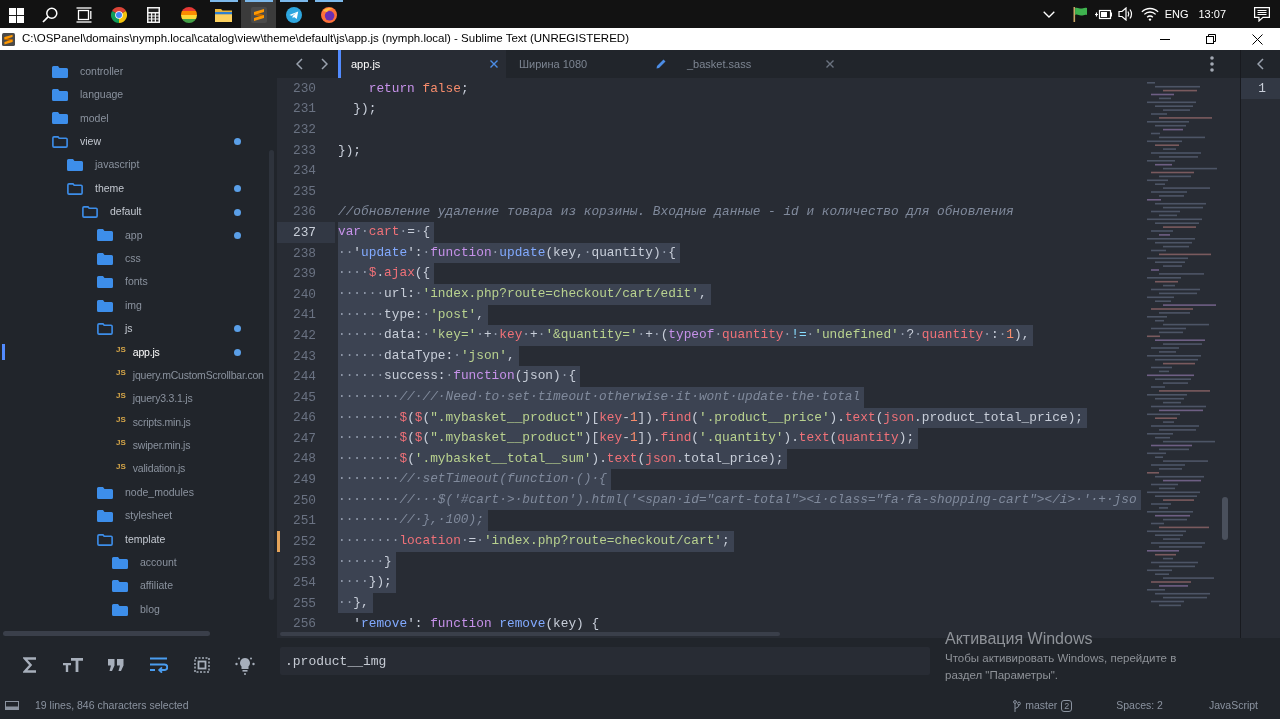 This screenshot has height=719, width=1280. Describe the element at coordinates (158, 563) in the screenshot. I see `folder-name: account` at that location.